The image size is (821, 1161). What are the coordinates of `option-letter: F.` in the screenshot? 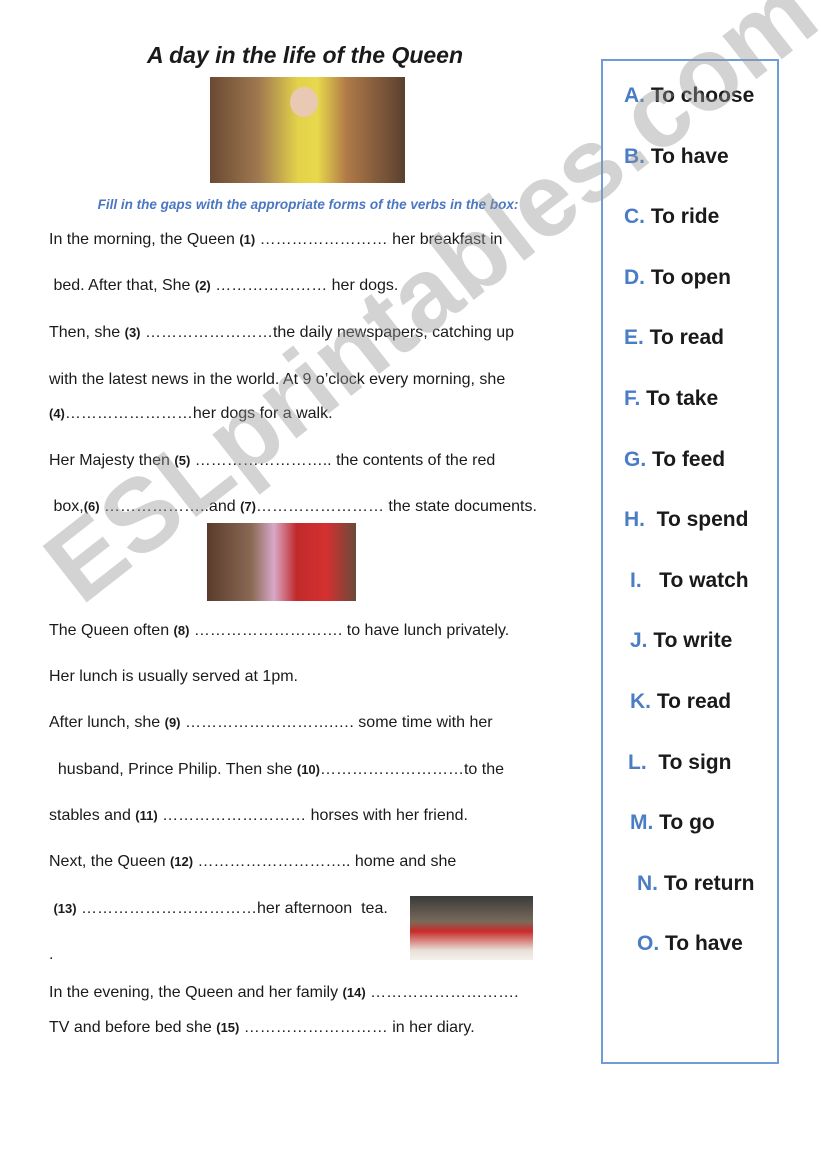 It's located at (632, 398).